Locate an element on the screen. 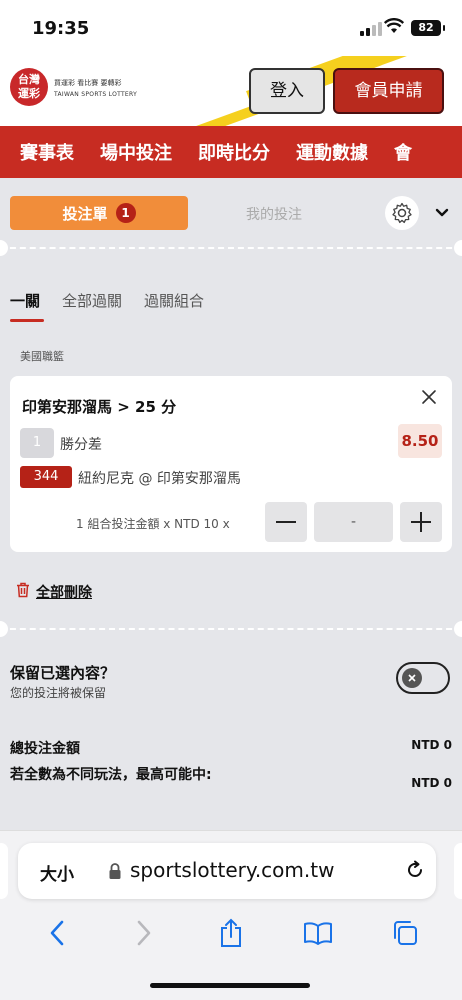 This screenshot has width=462, height=1000. logo-line: 運彩 is located at coordinates (29, 93).